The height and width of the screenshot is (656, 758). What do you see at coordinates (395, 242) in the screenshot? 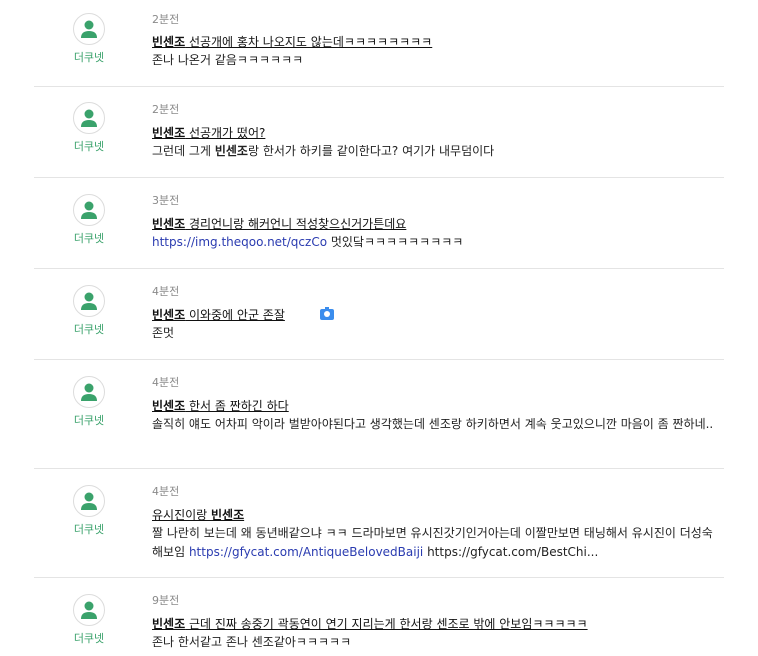
I see `body-text: 멋있닼ㅋㅋㅋㅋㅋㅋㅋㅋㅋ` at bounding box center [395, 242].